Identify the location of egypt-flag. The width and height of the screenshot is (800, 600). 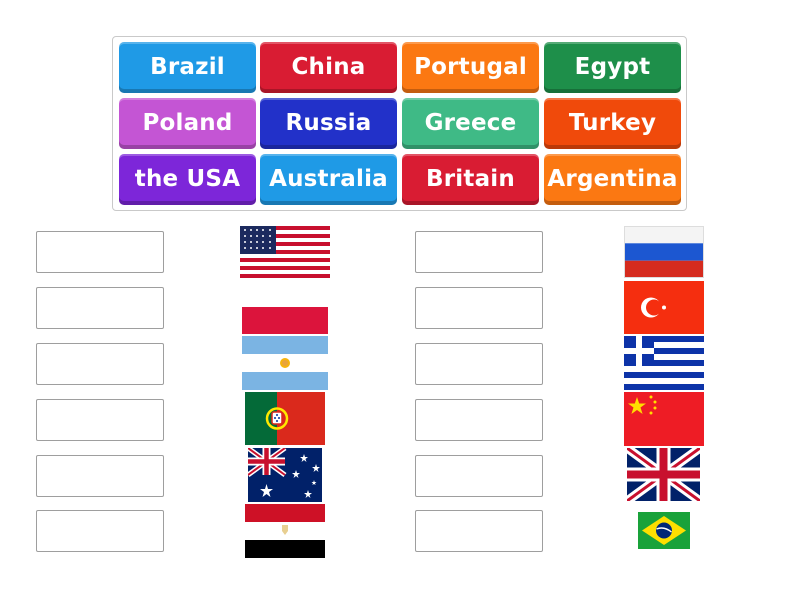
(285, 531).